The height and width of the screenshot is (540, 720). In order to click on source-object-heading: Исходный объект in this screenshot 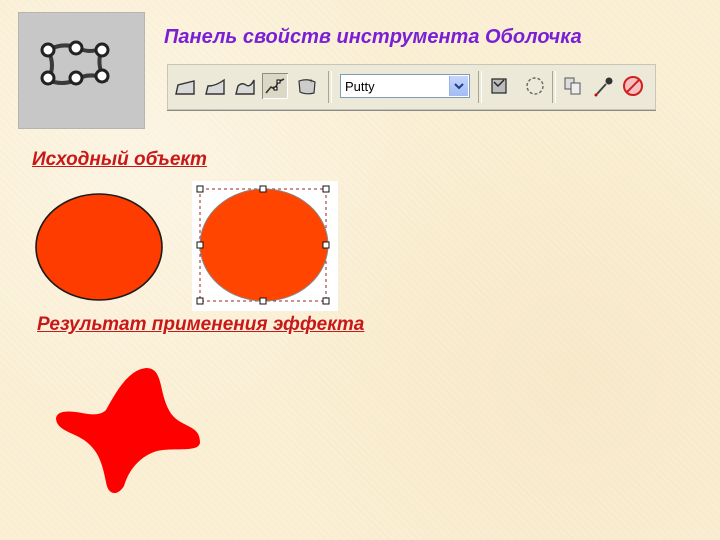, I will do `click(119, 159)`.